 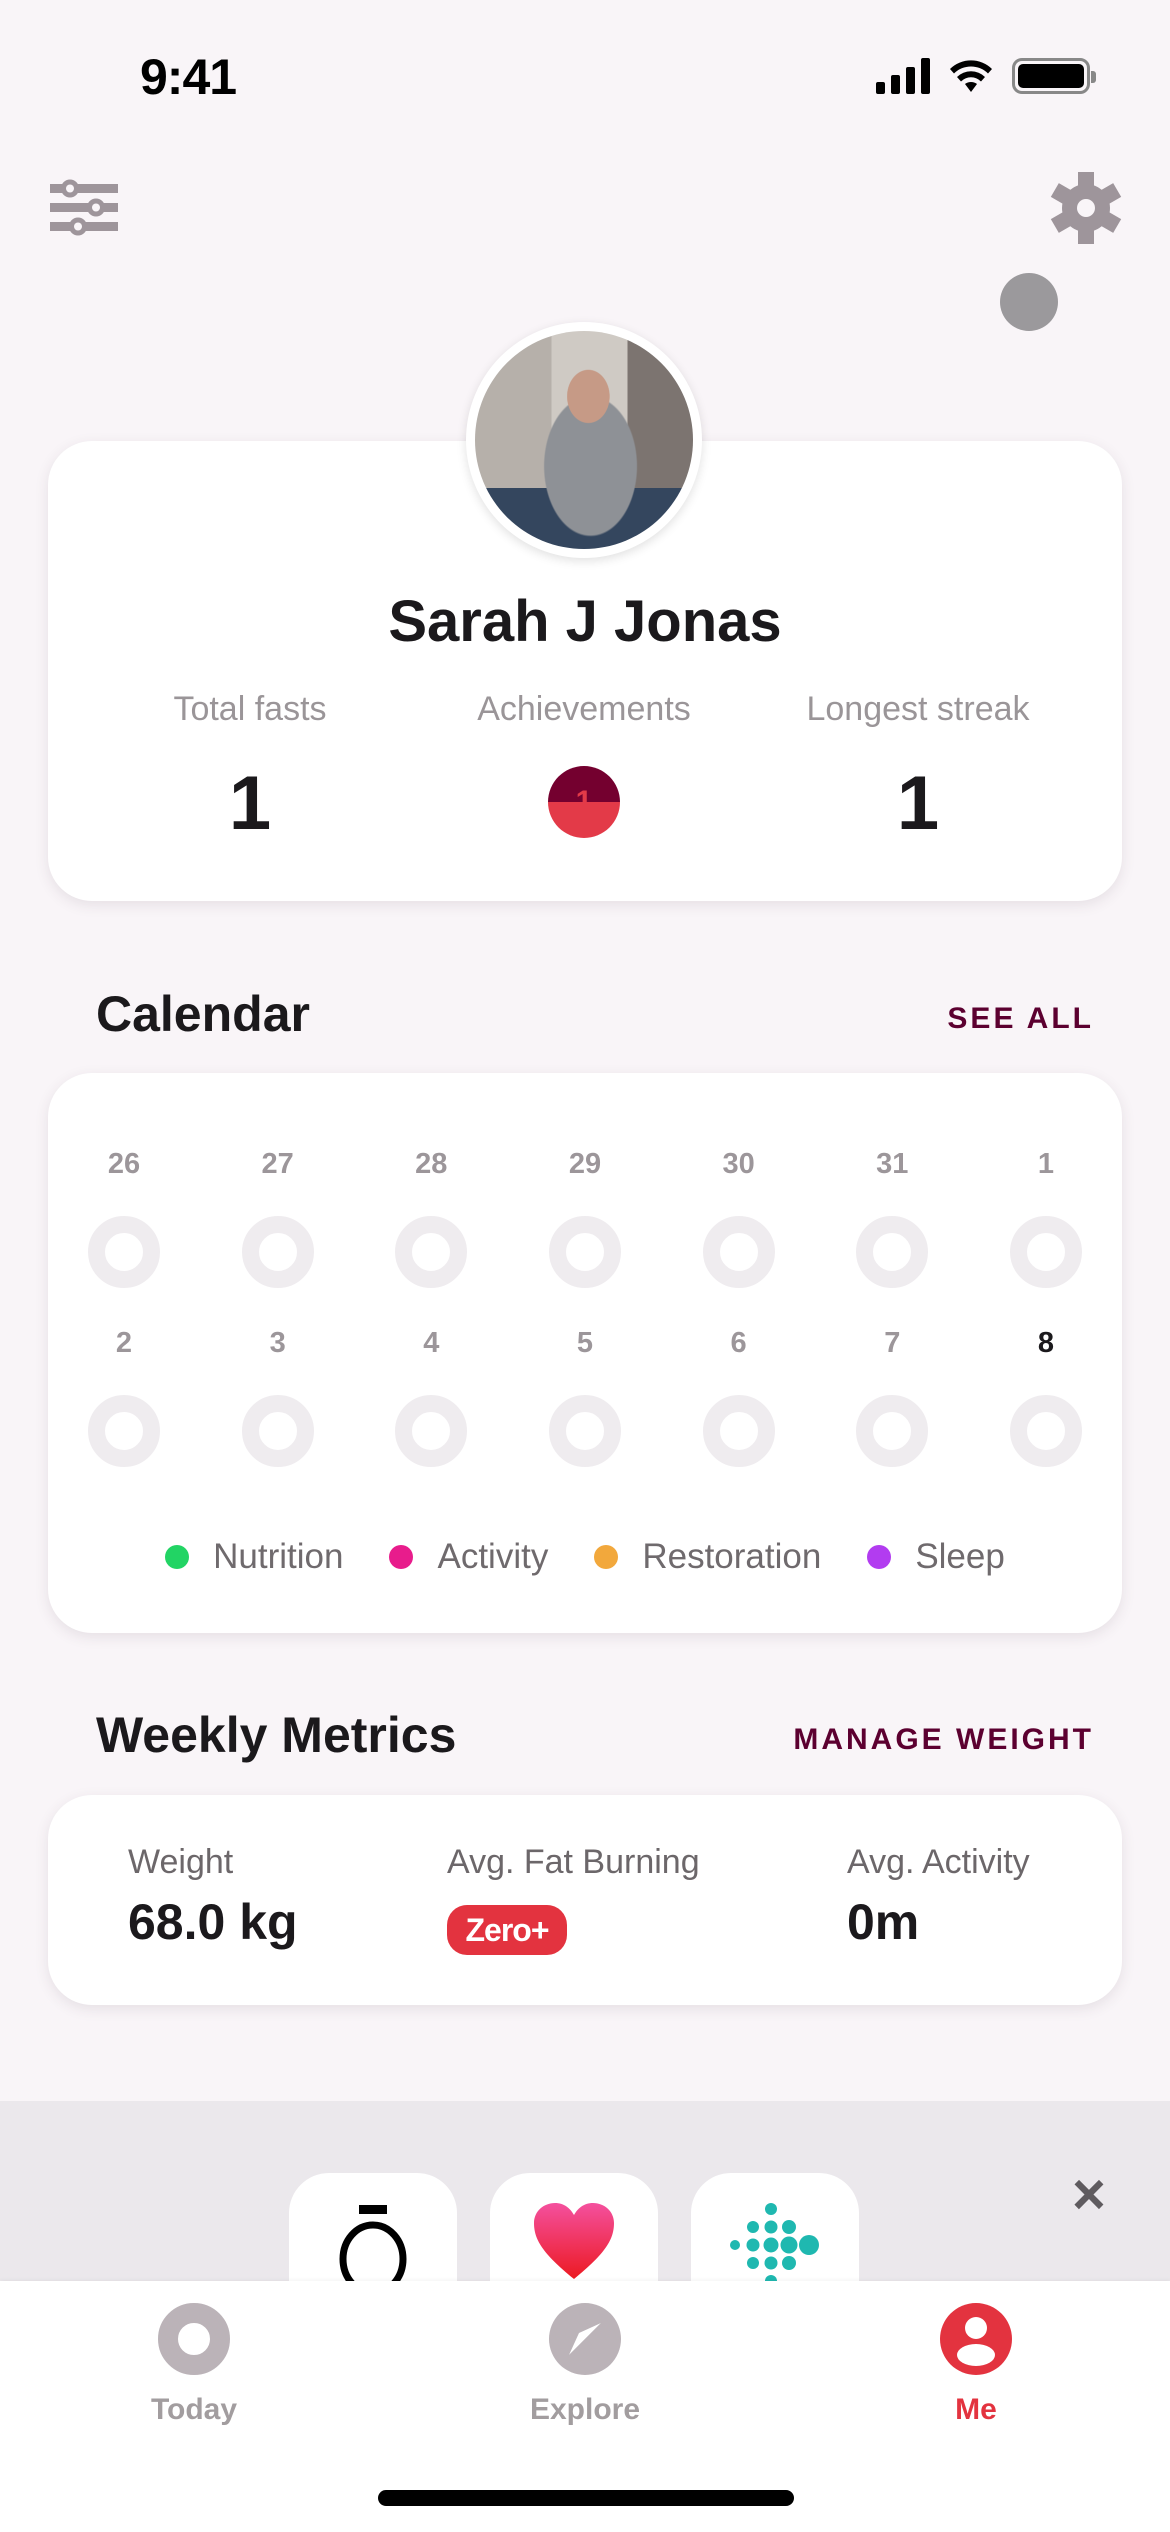 I want to click on calendar-day: 6, so click(x=739, y=1397).